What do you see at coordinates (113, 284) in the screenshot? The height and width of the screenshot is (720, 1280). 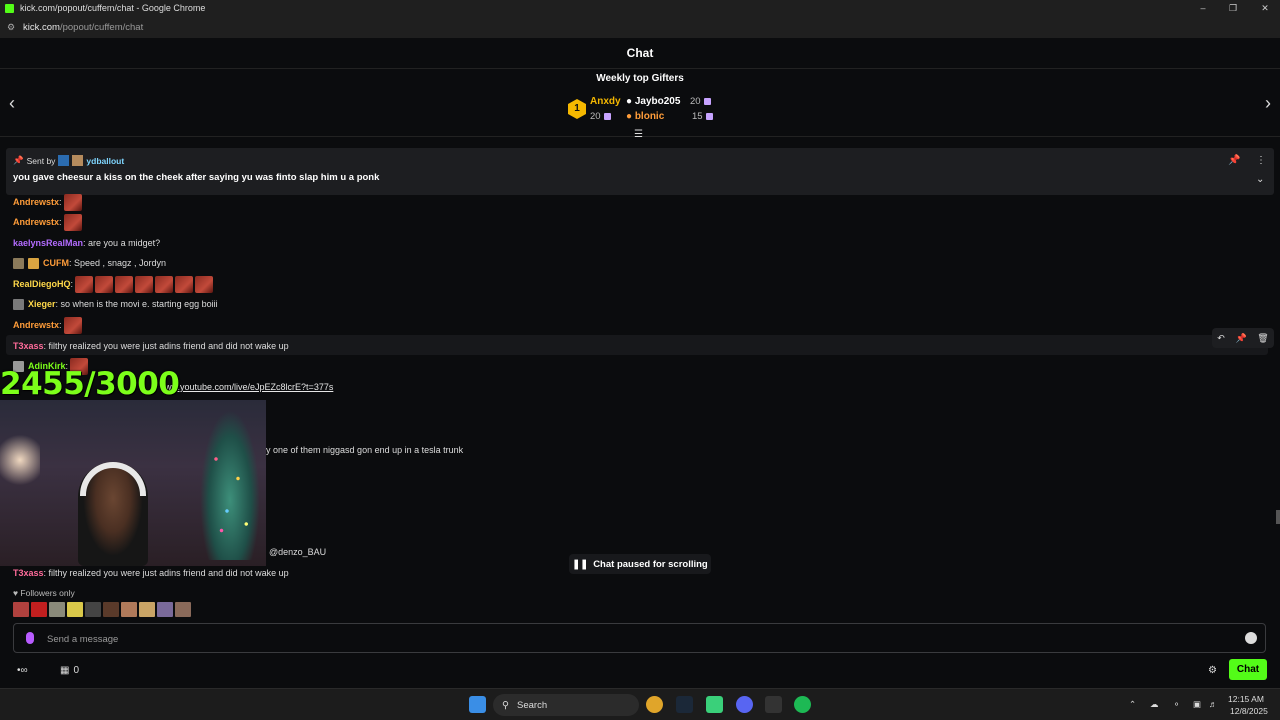 I see `chat-message: RealDiegoHQ:` at bounding box center [113, 284].